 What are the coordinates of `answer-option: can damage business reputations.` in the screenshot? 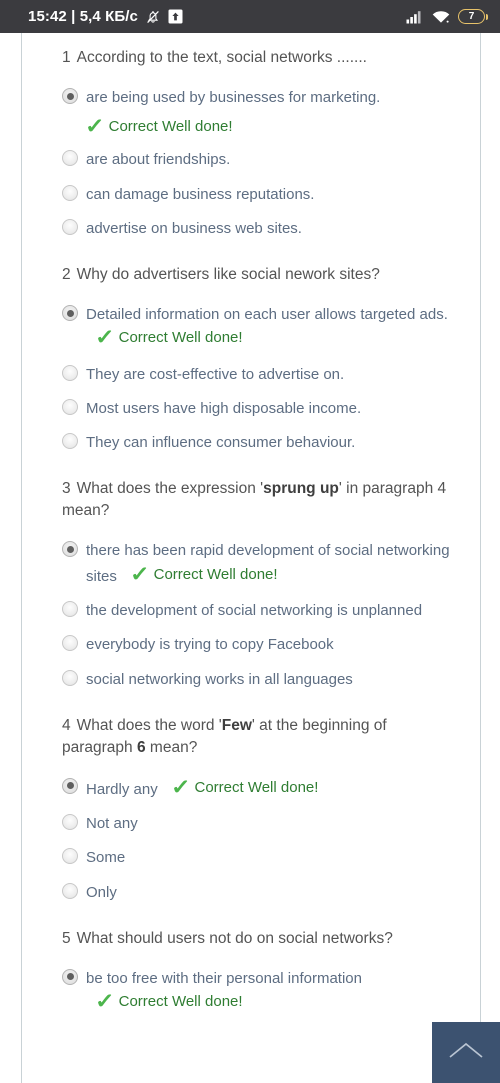 It's located at (261, 194).